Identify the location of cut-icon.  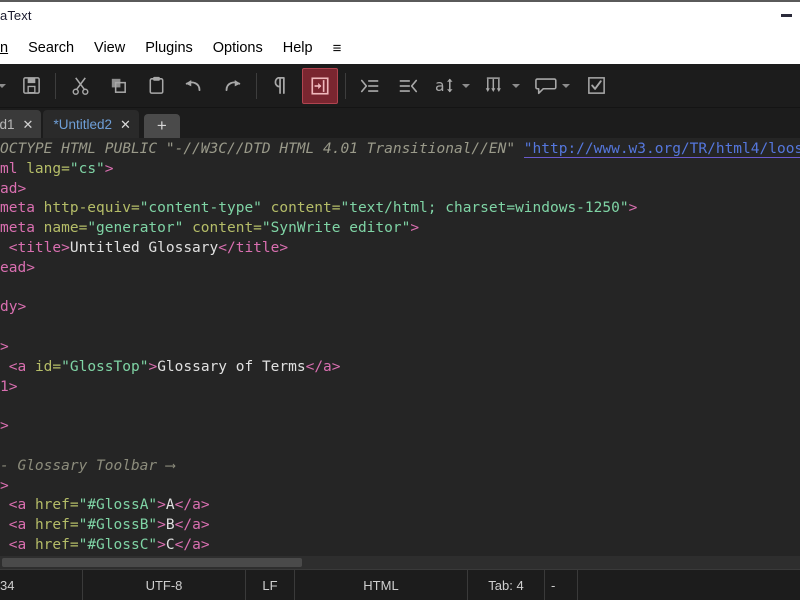
(80, 86).